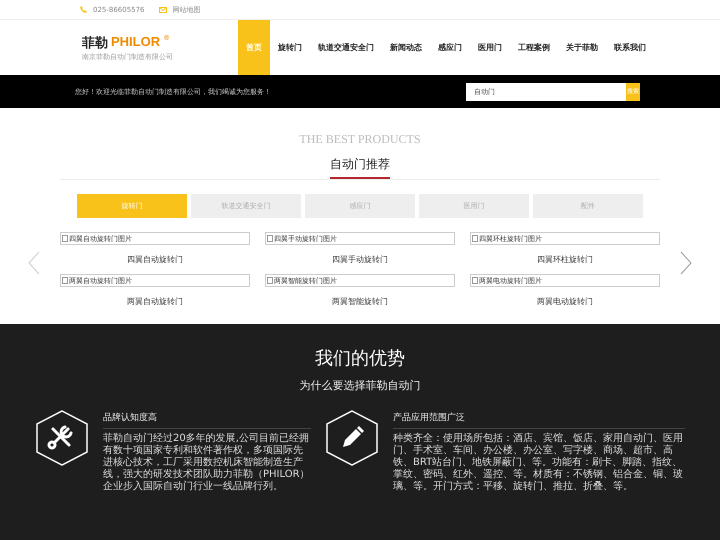 This screenshot has height=540, width=720. What do you see at coordinates (565, 301) in the screenshot?
I see `product-name: 两翼电动旋转门` at bounding box center [565, 301].